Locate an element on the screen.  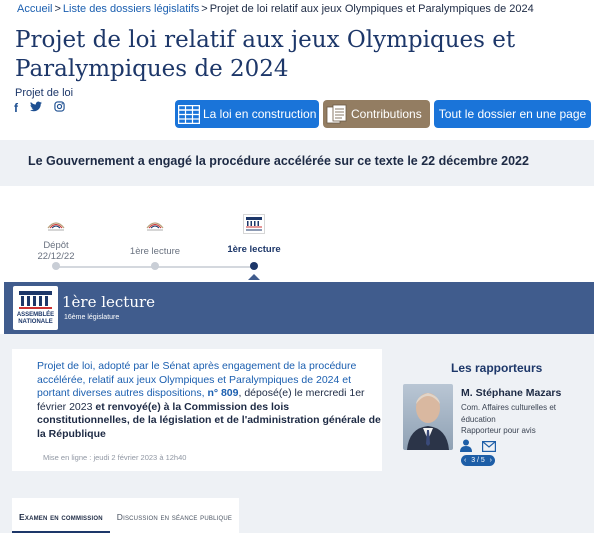
pager-prev-button: ‹ is located at coordinates (465, 460).